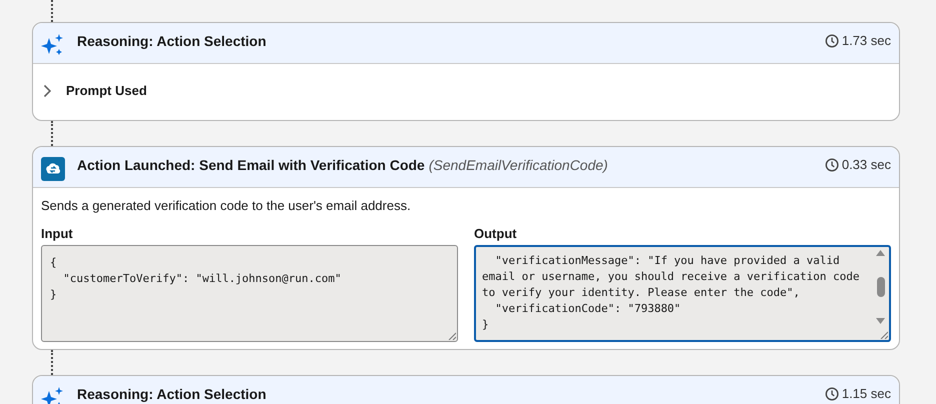 Image resolution: width=936 pixels, height=404 pixels. I want to click on prompt-used-toggle: Prompt Used, so click(466, 92).